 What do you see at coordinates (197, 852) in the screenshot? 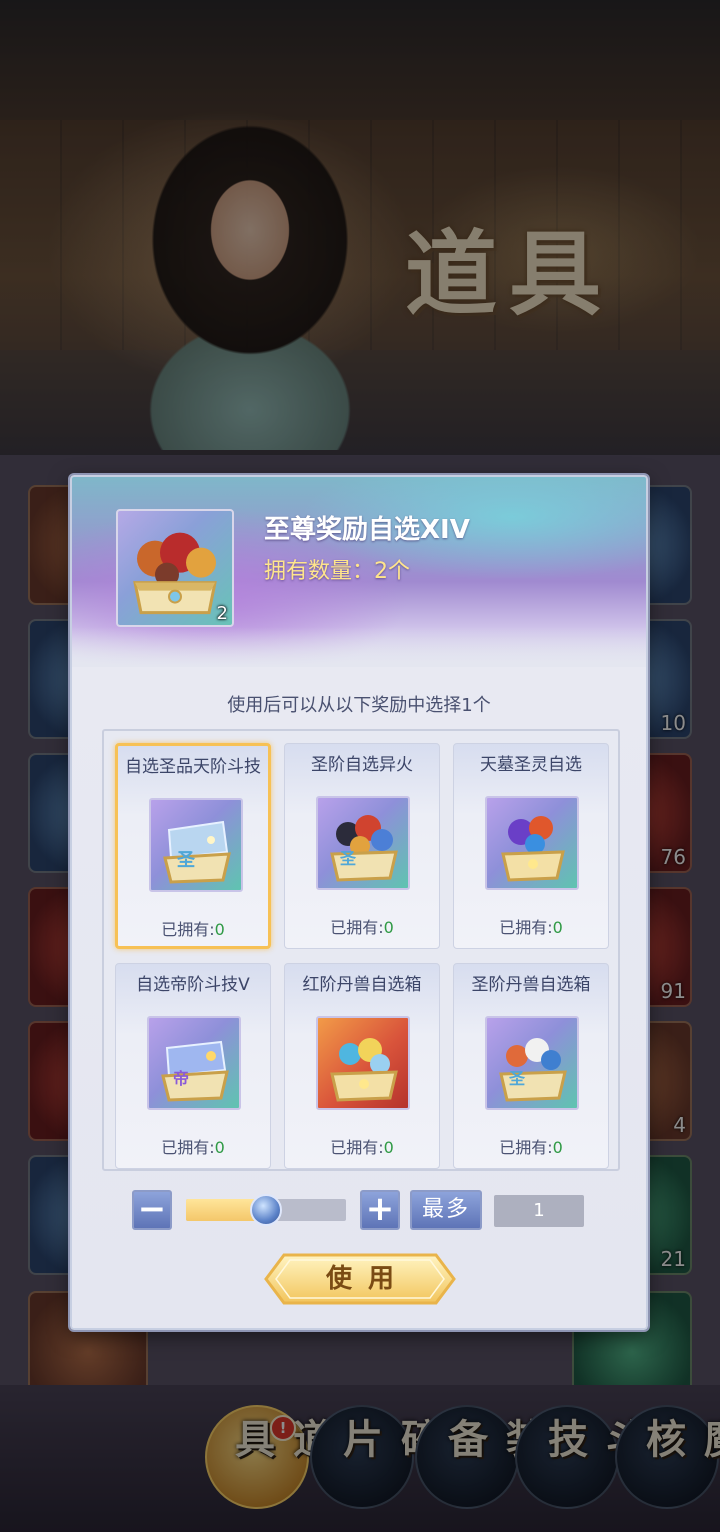
I see `skill-scroll-chest-icon: 圣` at bounding box center [197, 852].